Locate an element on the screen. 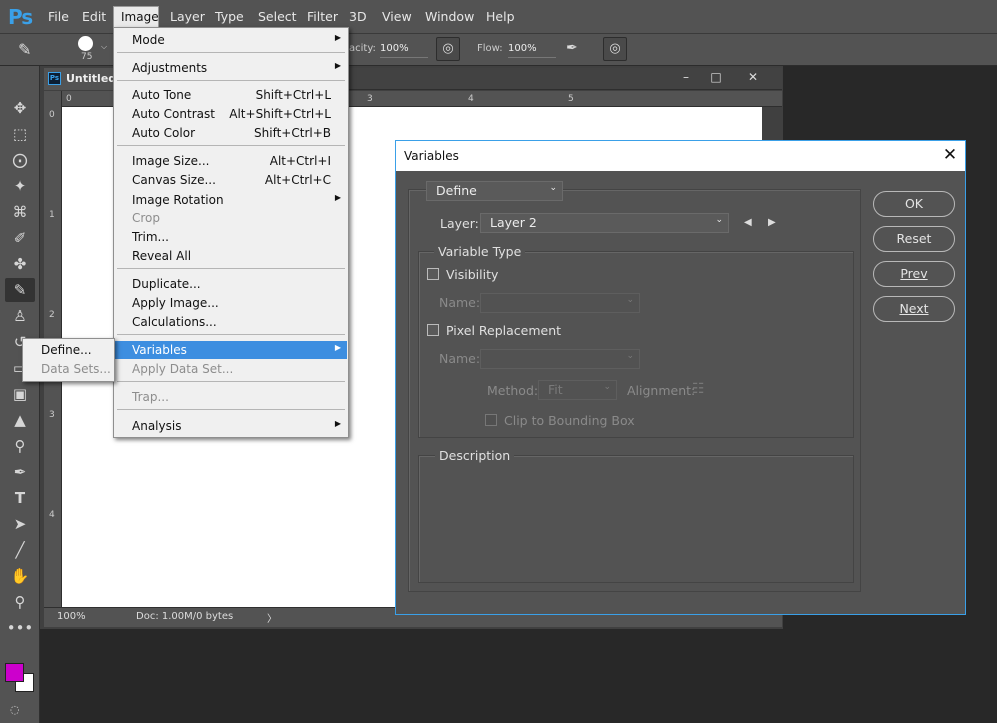 This screenshot has width=997, height=723. ruler-left-0: 0 is located at coordinates (52, 115).